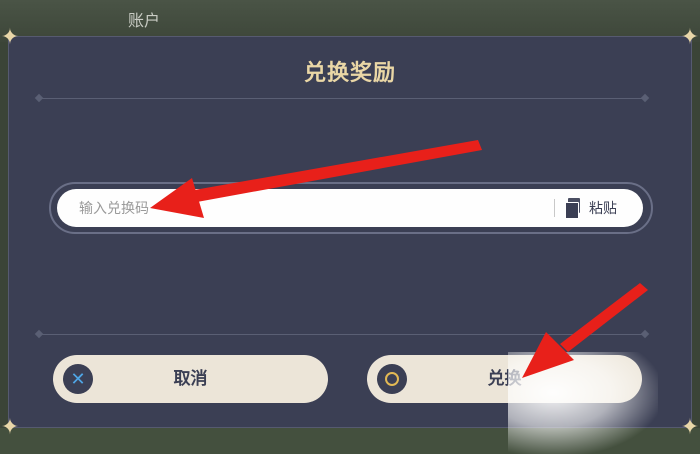 The image size is (700, 454). What do you see at coordinates (316, 179) in the screenshot?
I see `arrow-to-input-icon` at bounding box center [316, 179].